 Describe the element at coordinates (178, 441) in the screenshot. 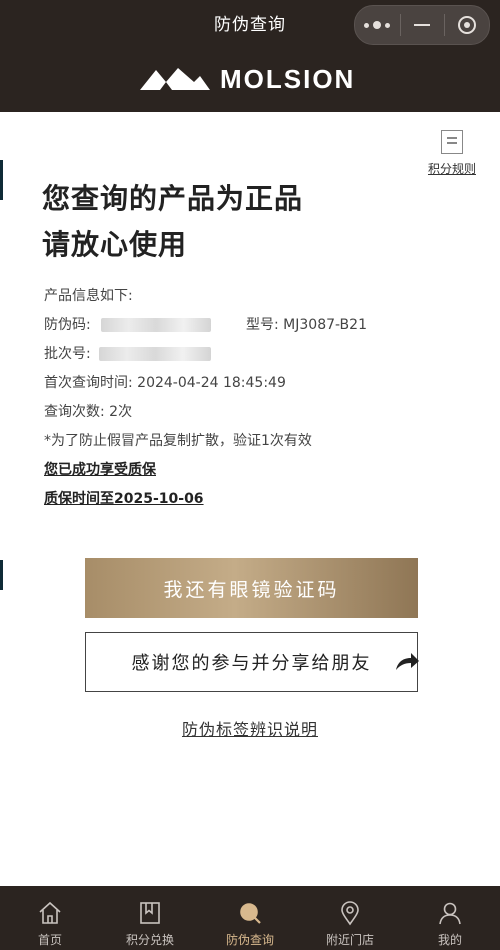

I see `verify-note: *为了防止假冒产品复制扩散，验证1次有效` at that location.